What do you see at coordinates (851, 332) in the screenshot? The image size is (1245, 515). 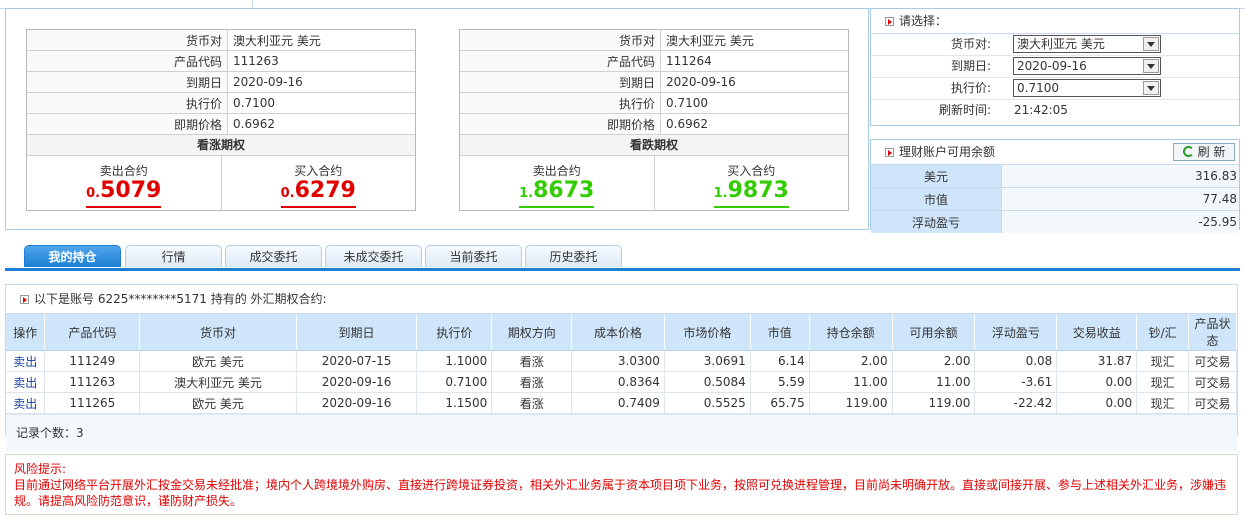 I see `column-header: 持仓余额` at bounding box center [851, 332].